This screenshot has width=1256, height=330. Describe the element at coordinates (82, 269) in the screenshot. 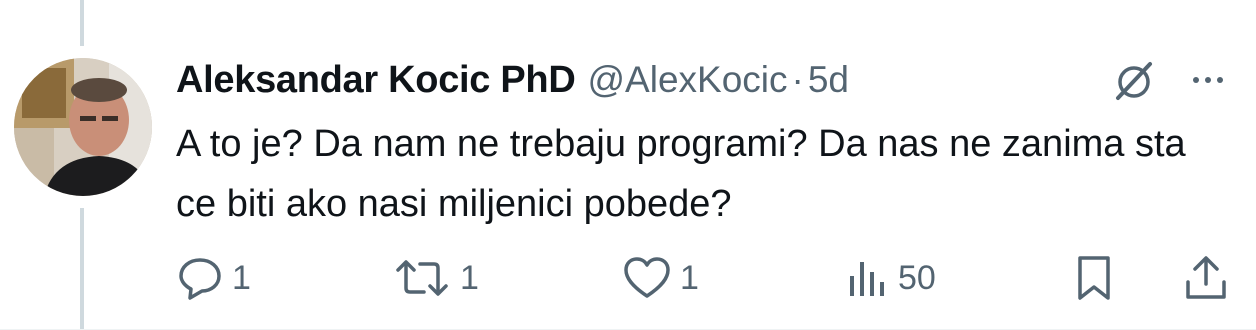

I see `thread-line-bottom` at that location.